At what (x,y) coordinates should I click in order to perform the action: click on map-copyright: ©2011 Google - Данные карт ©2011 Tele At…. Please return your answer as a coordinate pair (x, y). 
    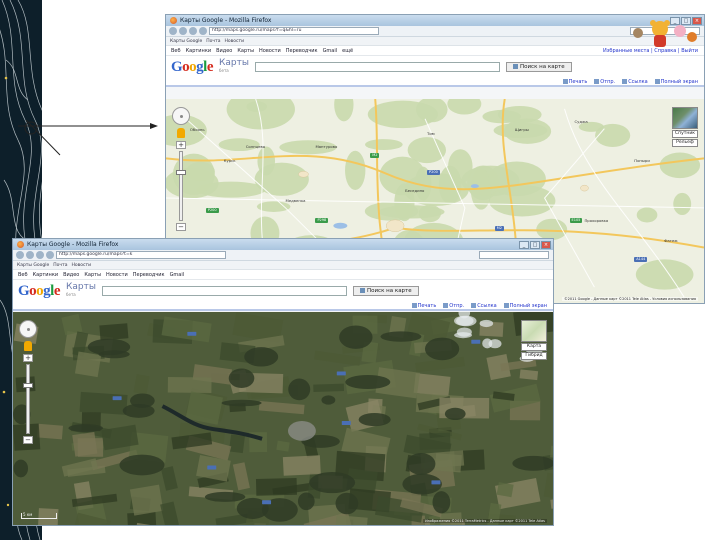
    Looking at the image, I should click on (630, 299).